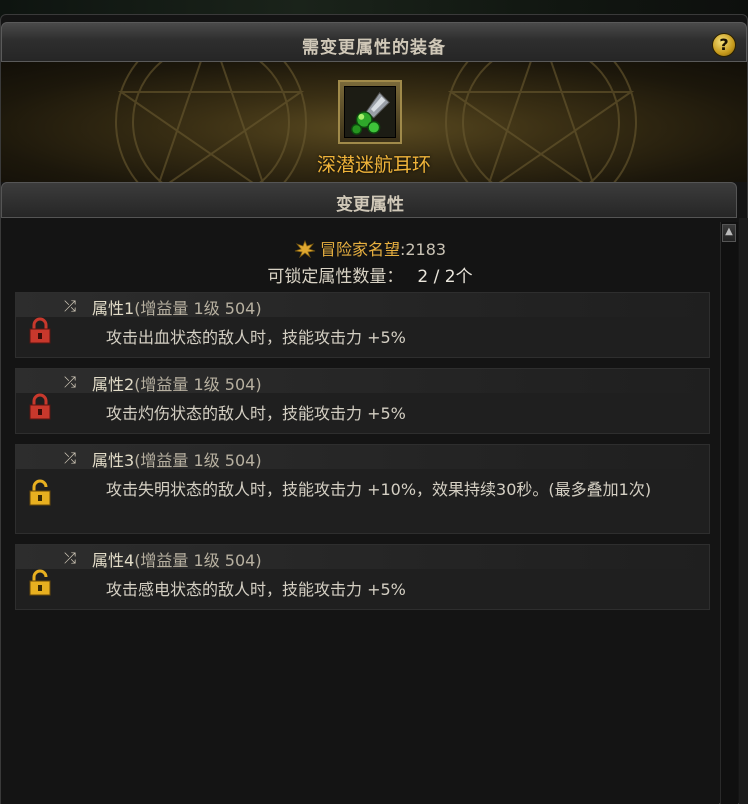 Image resolution: width=748 pixels, height=804 pixels. Describe the element at coordinates (743, 511) in the screenshot. I see `window-right-edge` at that location.